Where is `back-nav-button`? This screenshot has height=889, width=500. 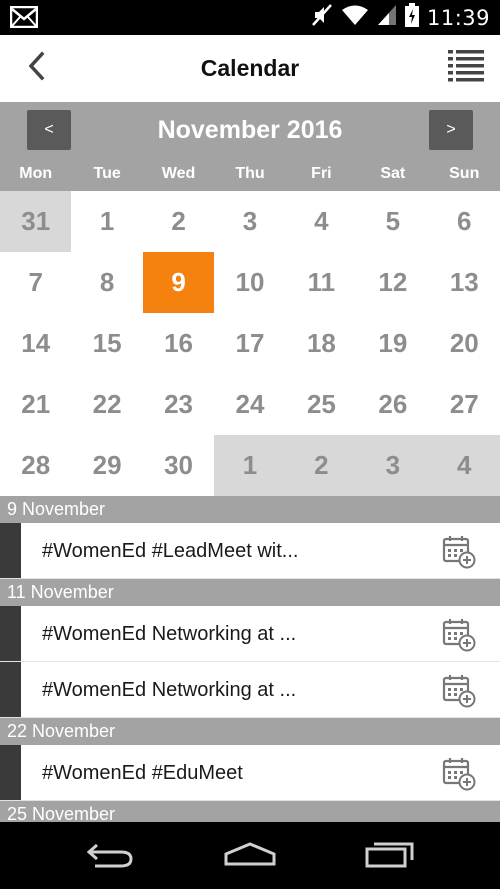 back-nav-button is located at coordinates (110, 856).